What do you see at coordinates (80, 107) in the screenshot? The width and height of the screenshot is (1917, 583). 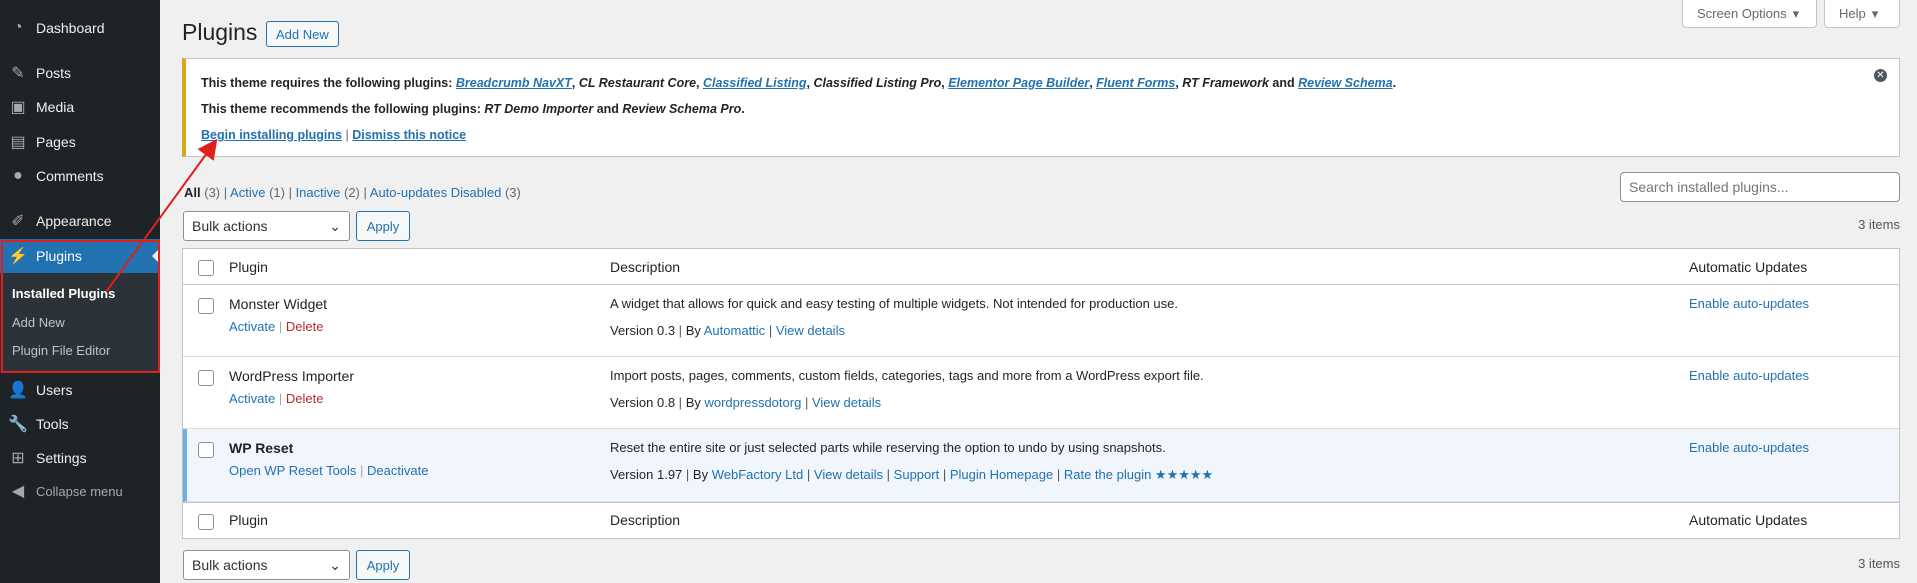 I see `menu-media: ▣ Media` at bounding box center [80, 107].